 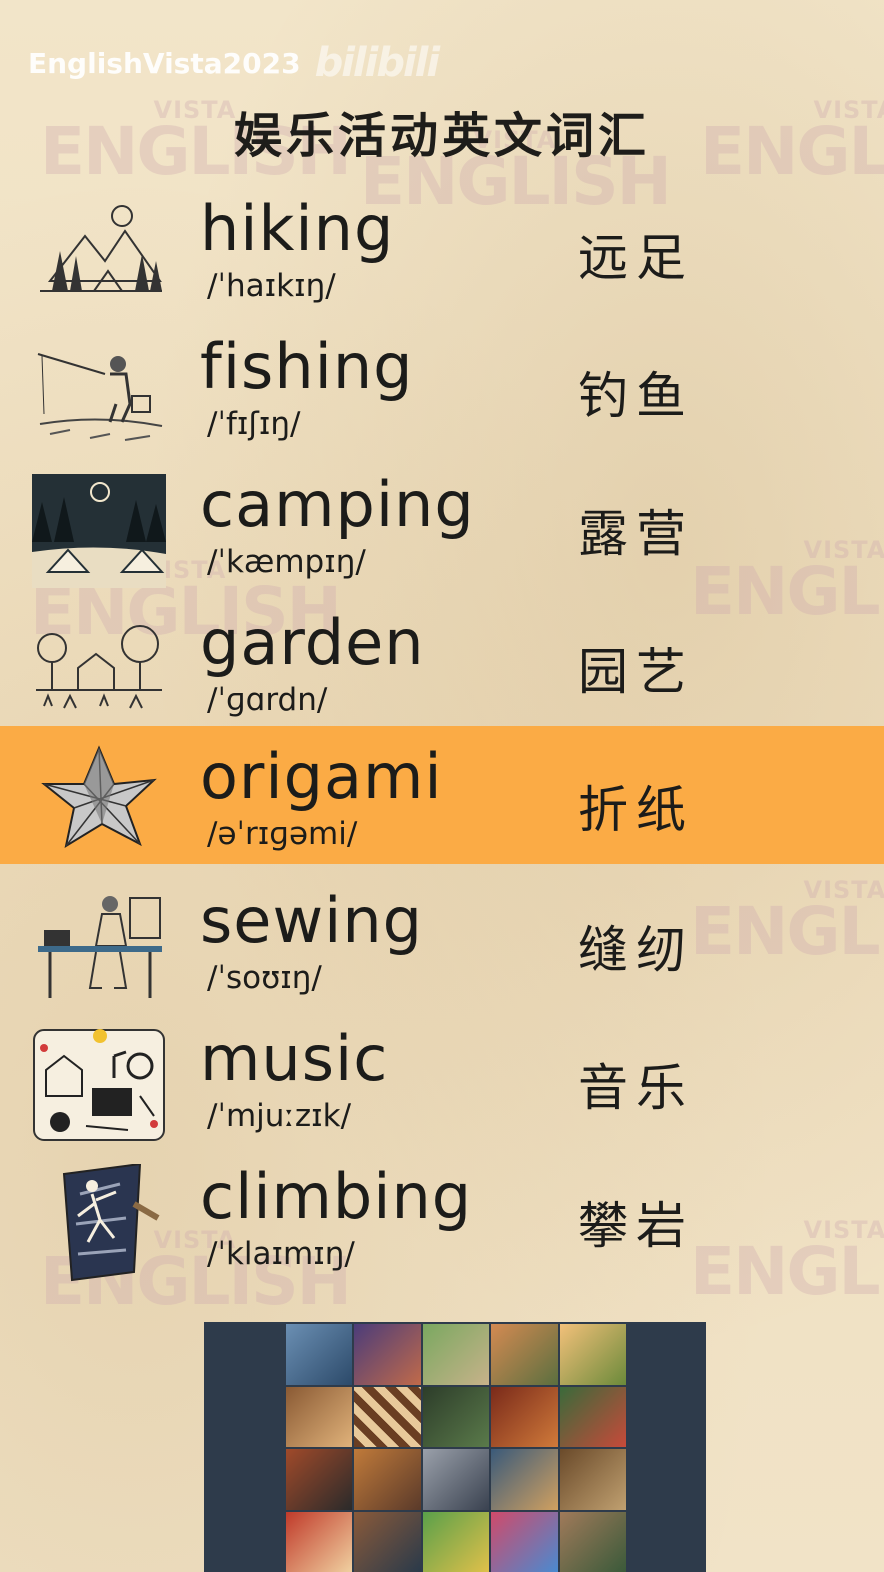 What do you see at coordinates (636, 1226) in the screenshot?
I see `vocab-chinese: 攀岩` at bounding box center [636, 1226].